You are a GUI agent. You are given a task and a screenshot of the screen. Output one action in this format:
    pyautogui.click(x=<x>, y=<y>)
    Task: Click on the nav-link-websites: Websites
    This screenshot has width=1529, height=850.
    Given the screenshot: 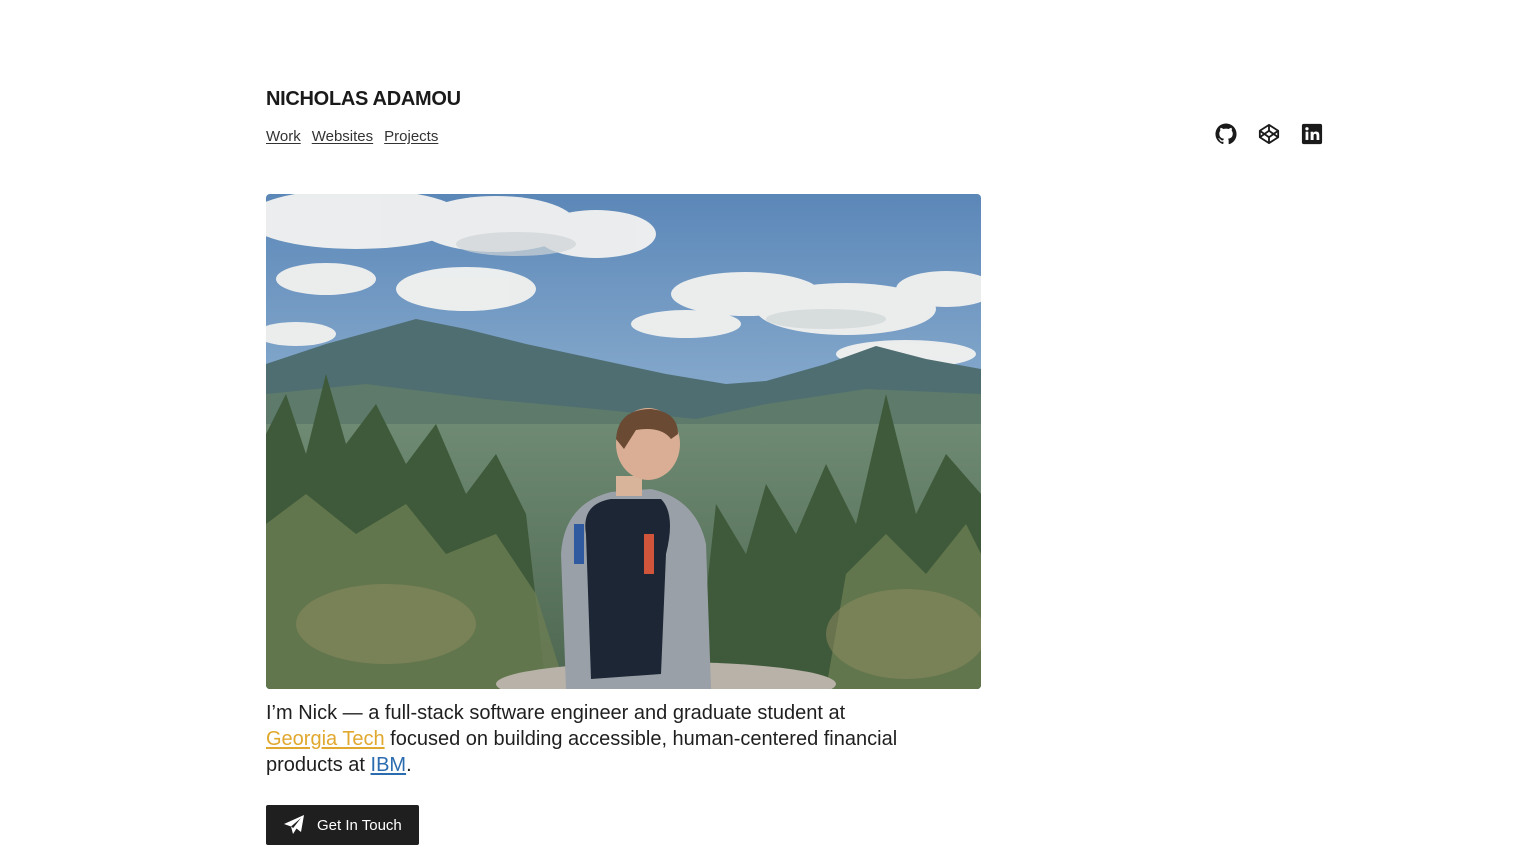 What is the action you would take?
    pyautogui.click(x=342, y=136)
    